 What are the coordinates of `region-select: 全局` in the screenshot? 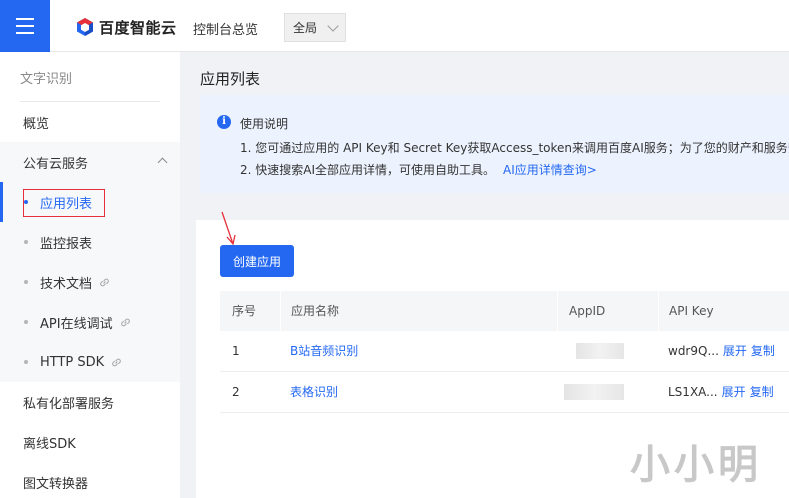 It's located at (315, 27).